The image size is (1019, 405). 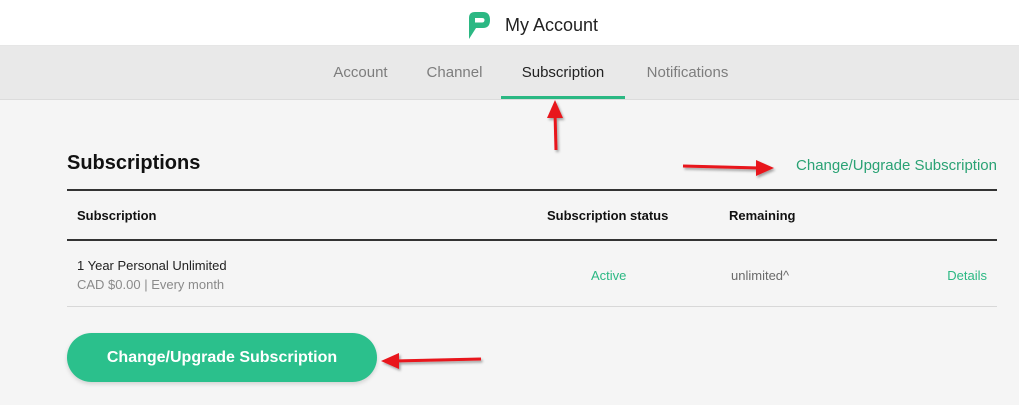 I want to click on tab-account: Account, so click(x=360, y=72).